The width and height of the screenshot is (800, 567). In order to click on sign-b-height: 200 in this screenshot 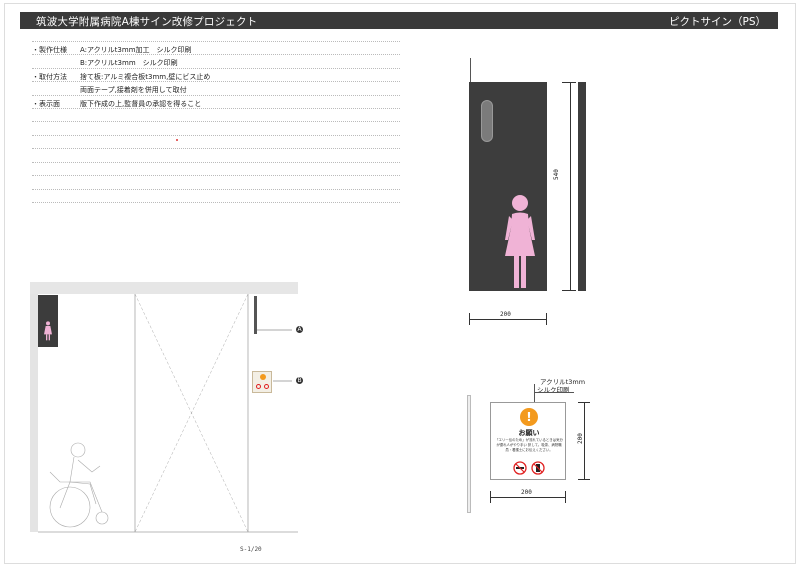, I will do `click(580, 438)`.